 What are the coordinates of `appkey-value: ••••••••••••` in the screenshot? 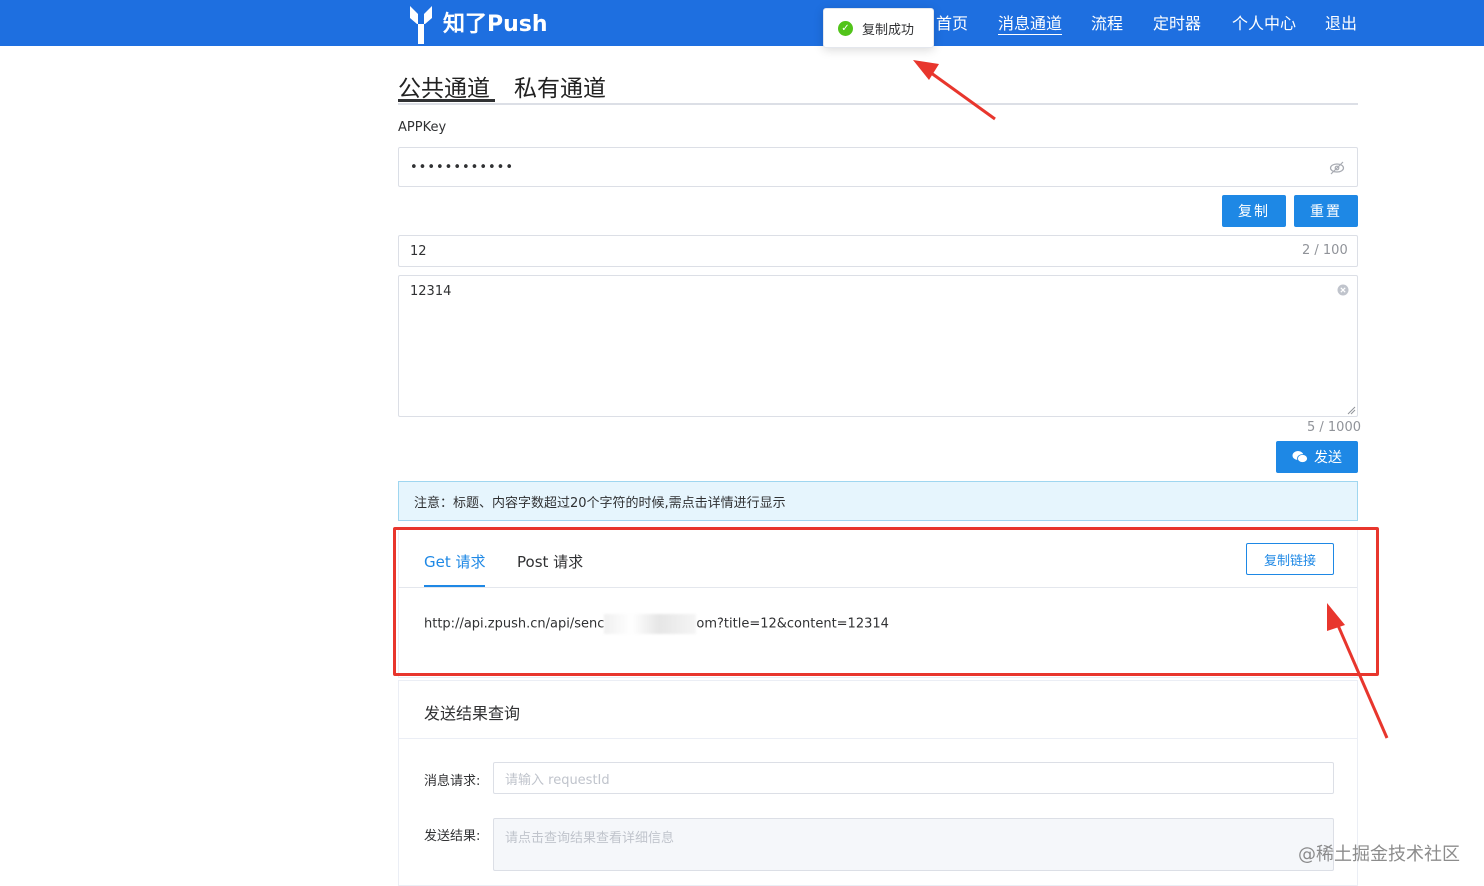 It's located at (462, 167).